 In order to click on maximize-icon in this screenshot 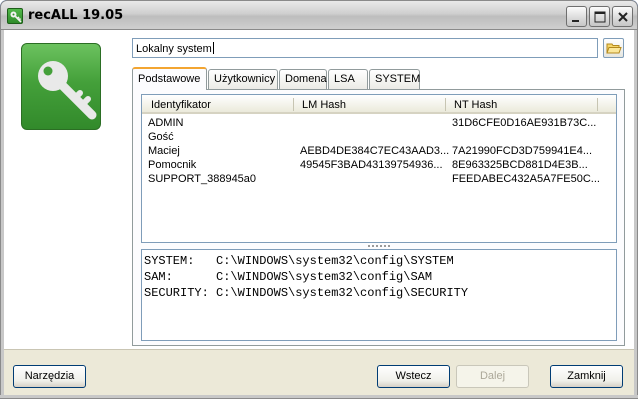, I will do `click(600, 17)`.